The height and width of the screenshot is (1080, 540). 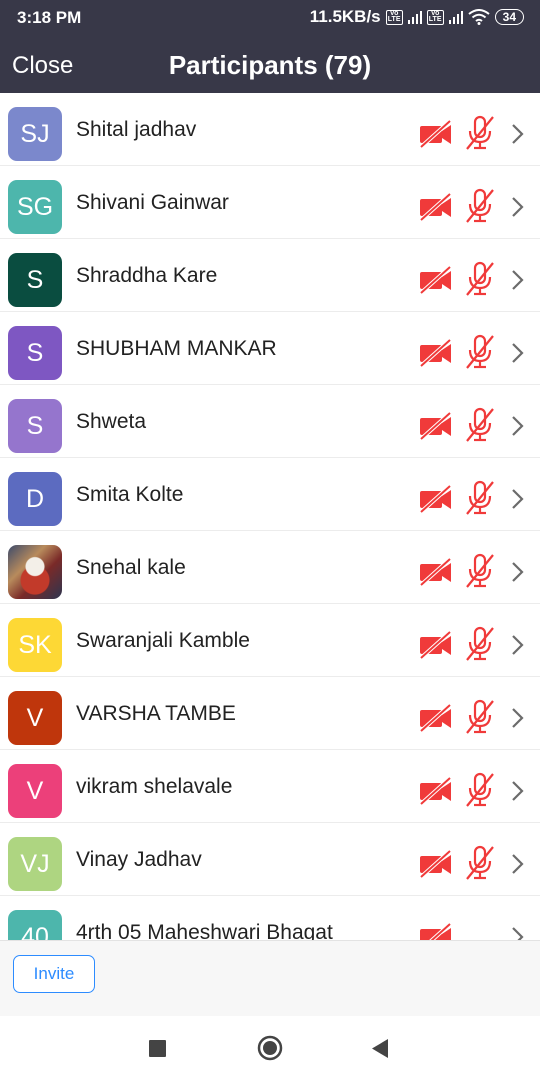 What do you see at coordinates (154, 786) in the screenshot?
I see `participant-name: vikram shelavale` at bounding box center [154, 786].